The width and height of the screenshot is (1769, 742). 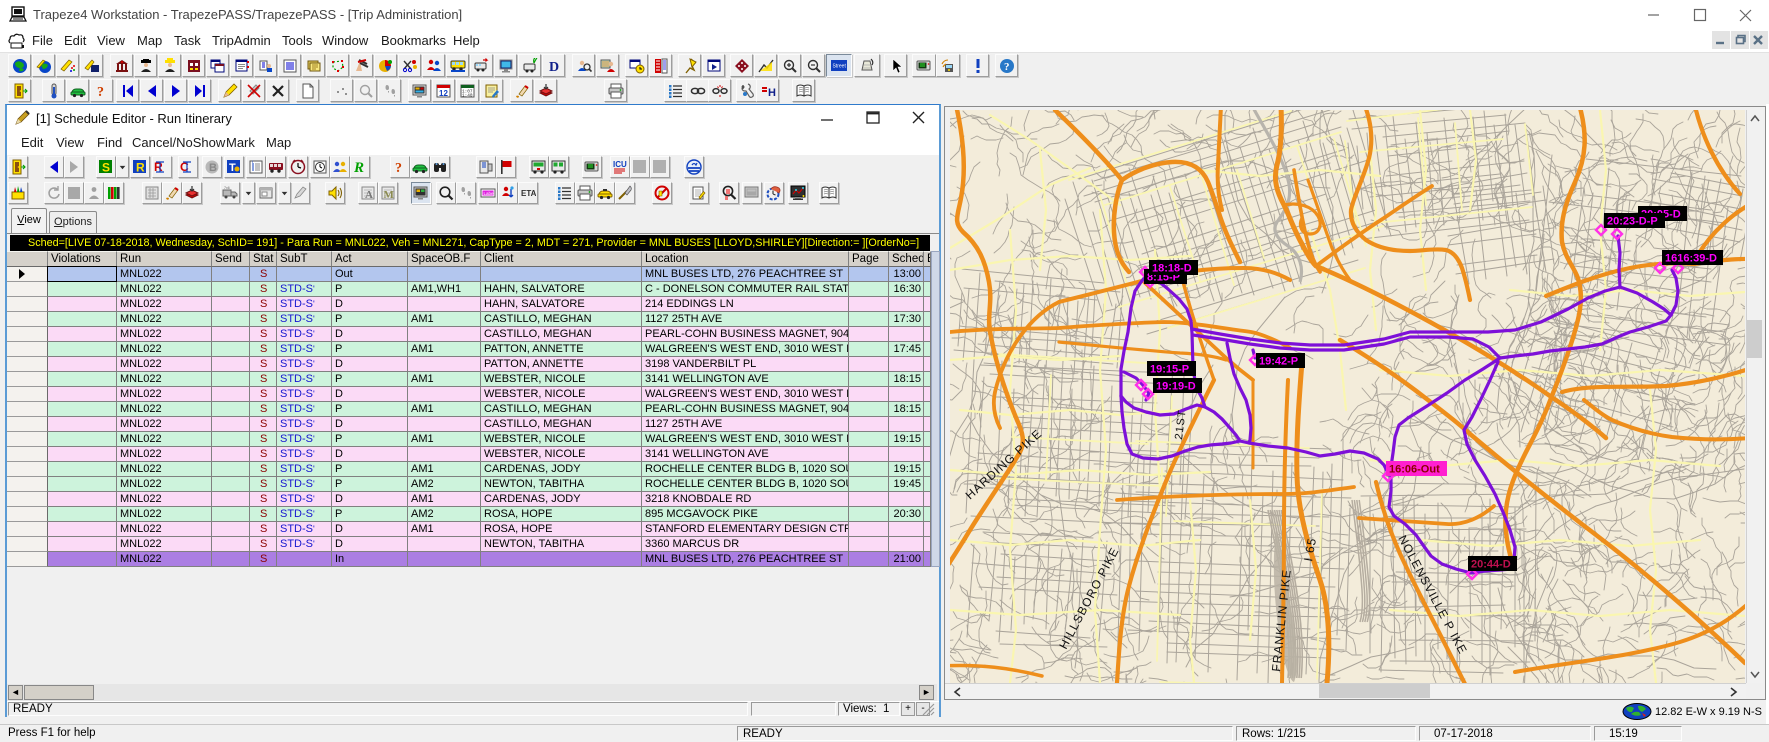 What do you see at coordinates (227, 188) in the screenshot?
I see `svg-text: 7x6` at bounding box center [227, 188].